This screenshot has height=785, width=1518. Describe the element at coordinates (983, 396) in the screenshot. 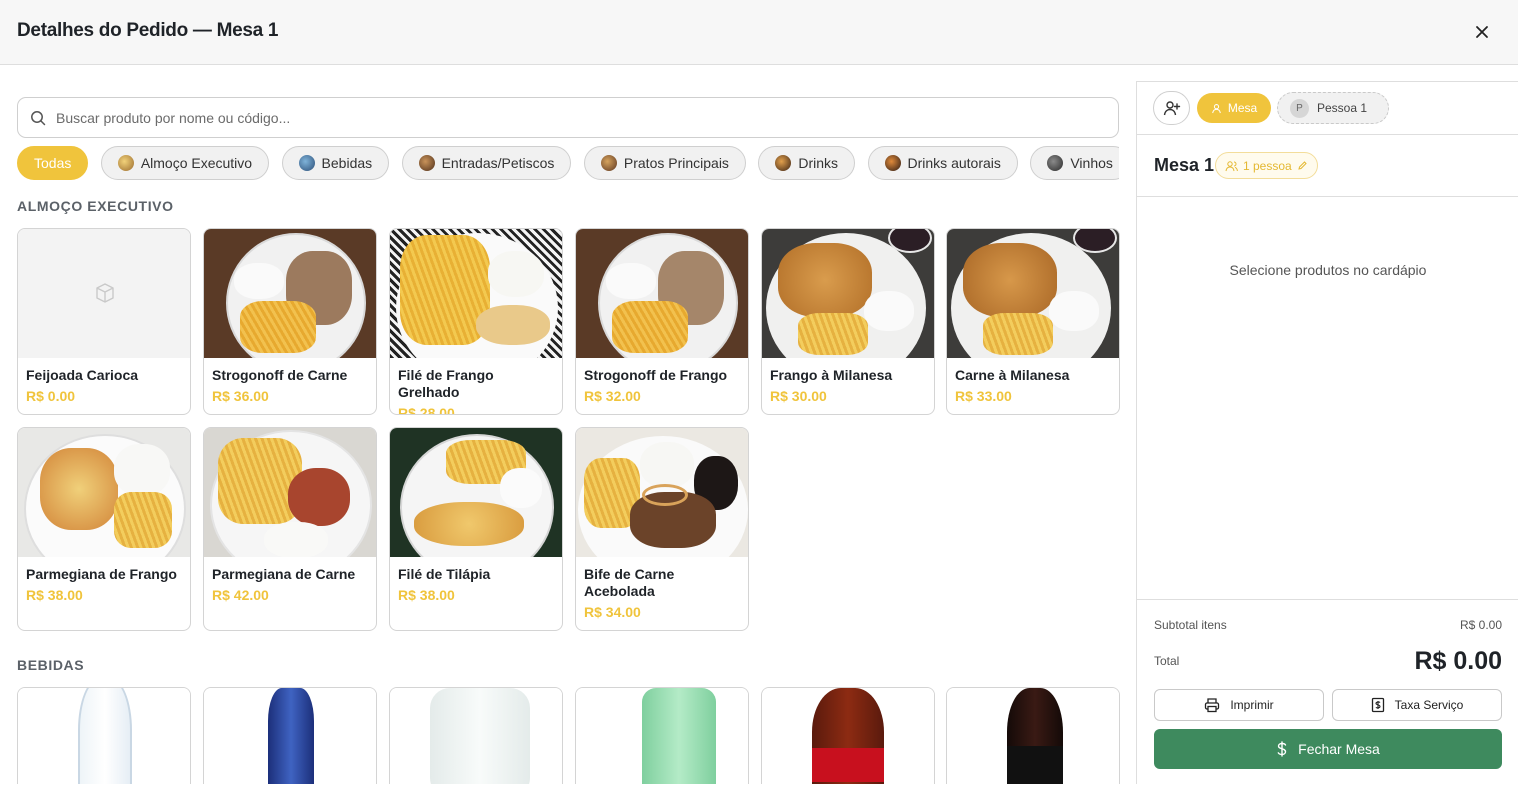

I see `product-price: R$ 33.00` at that location.